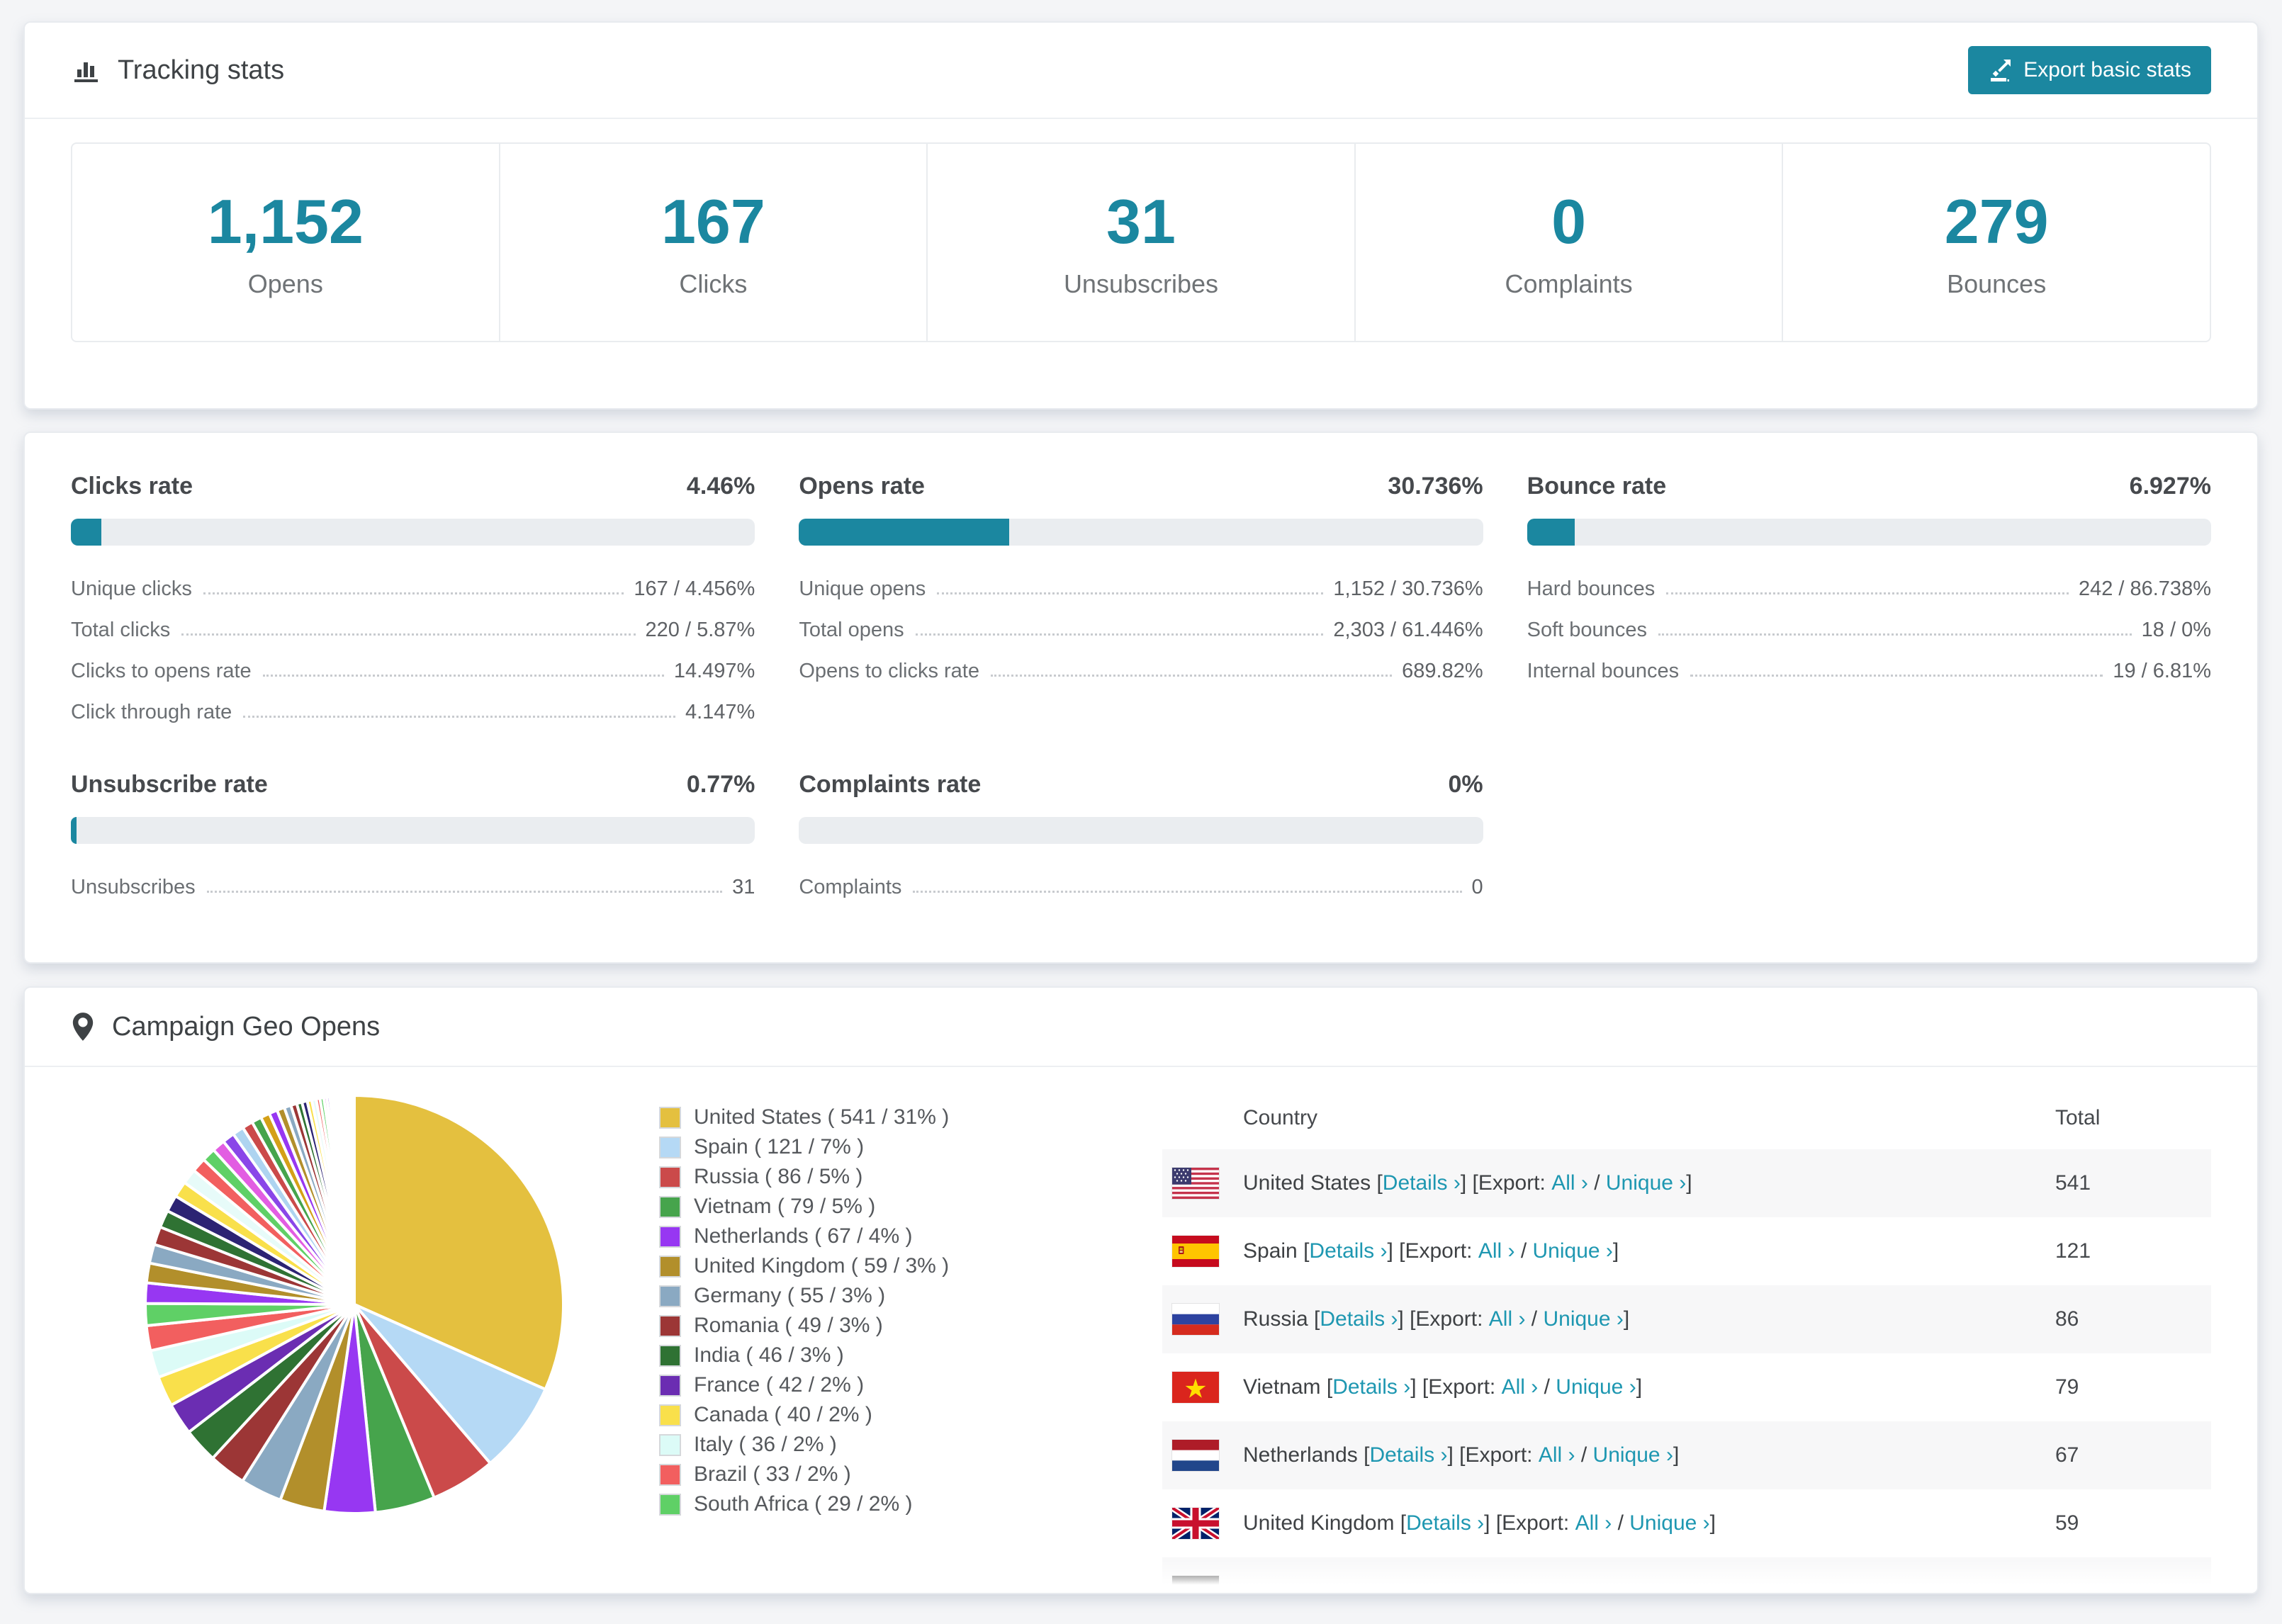 This screenshot has height=1624, width=2282. Describe the element at coordinates (1633, 1455) in the screenshot. I see `export-unique-link-netherlands: Unique ›` at that location.